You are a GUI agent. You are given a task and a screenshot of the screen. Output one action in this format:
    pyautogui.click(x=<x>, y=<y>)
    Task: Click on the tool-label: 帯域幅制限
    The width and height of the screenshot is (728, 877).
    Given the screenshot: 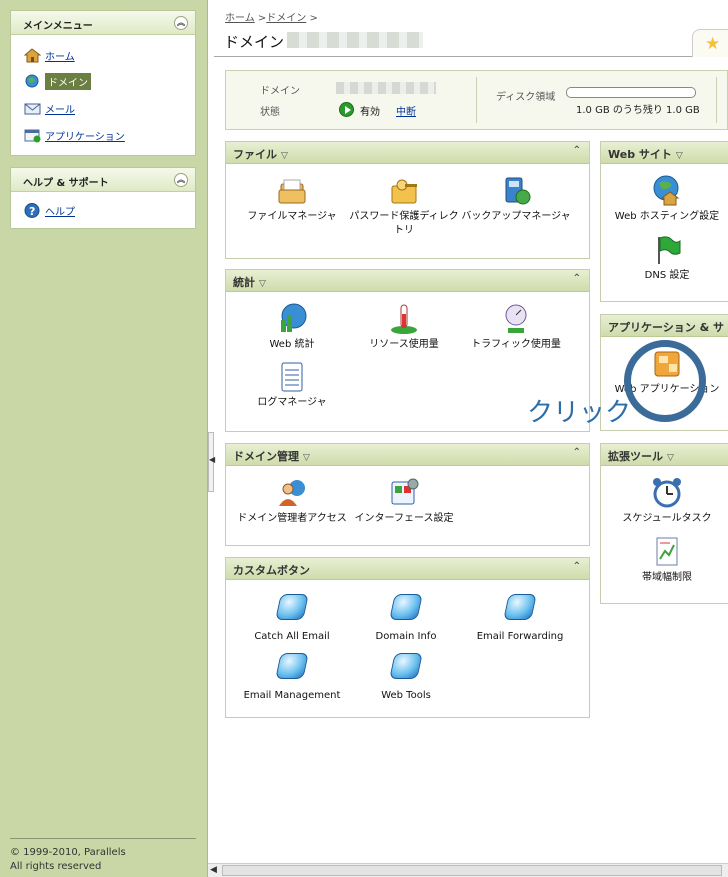 What is the action you would take?
    pyautogui.click(x=667, y=577)
    